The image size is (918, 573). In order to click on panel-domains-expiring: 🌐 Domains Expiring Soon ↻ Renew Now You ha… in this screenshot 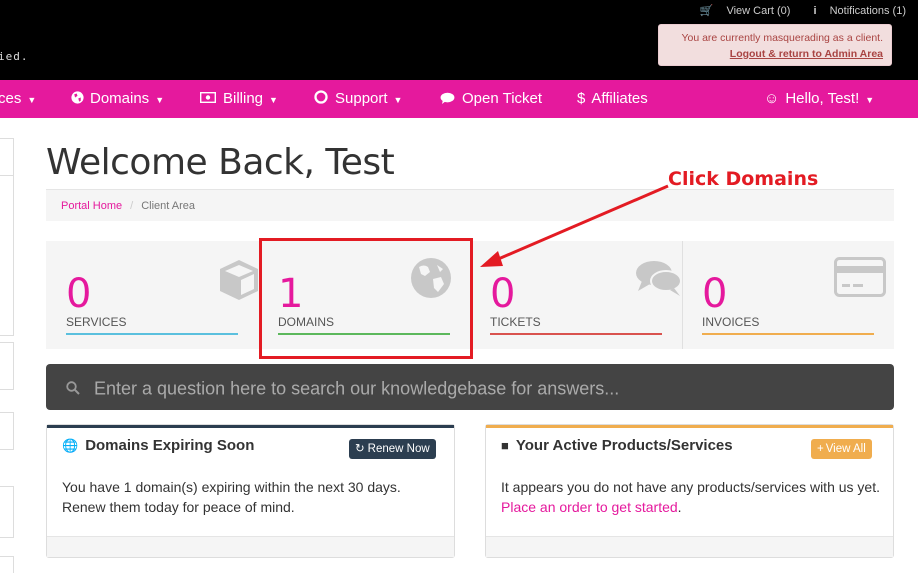, I will do `click(250, 491)`.